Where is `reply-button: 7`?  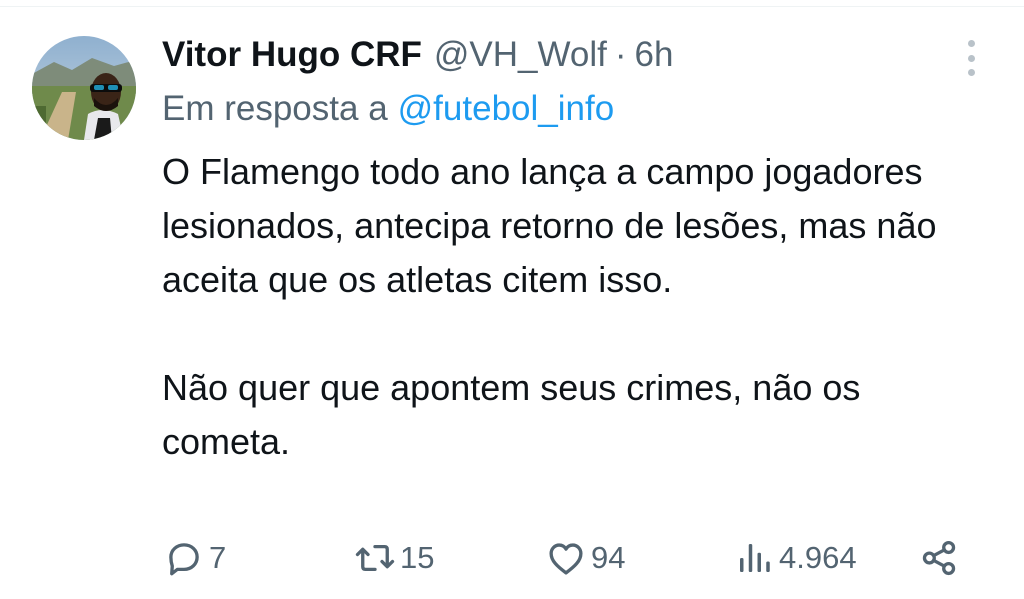
reply-button: 7 is located at coordinates (194, 558).